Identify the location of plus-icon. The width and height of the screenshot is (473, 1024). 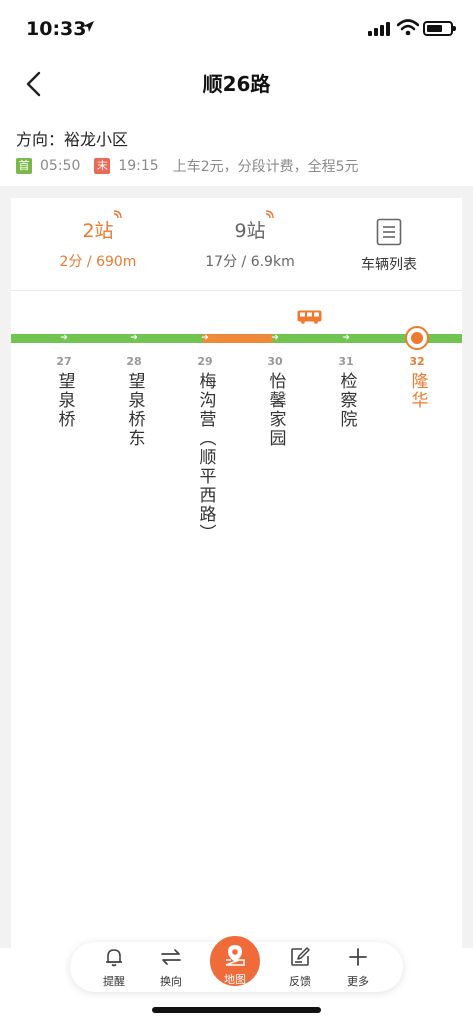
(358, 957).